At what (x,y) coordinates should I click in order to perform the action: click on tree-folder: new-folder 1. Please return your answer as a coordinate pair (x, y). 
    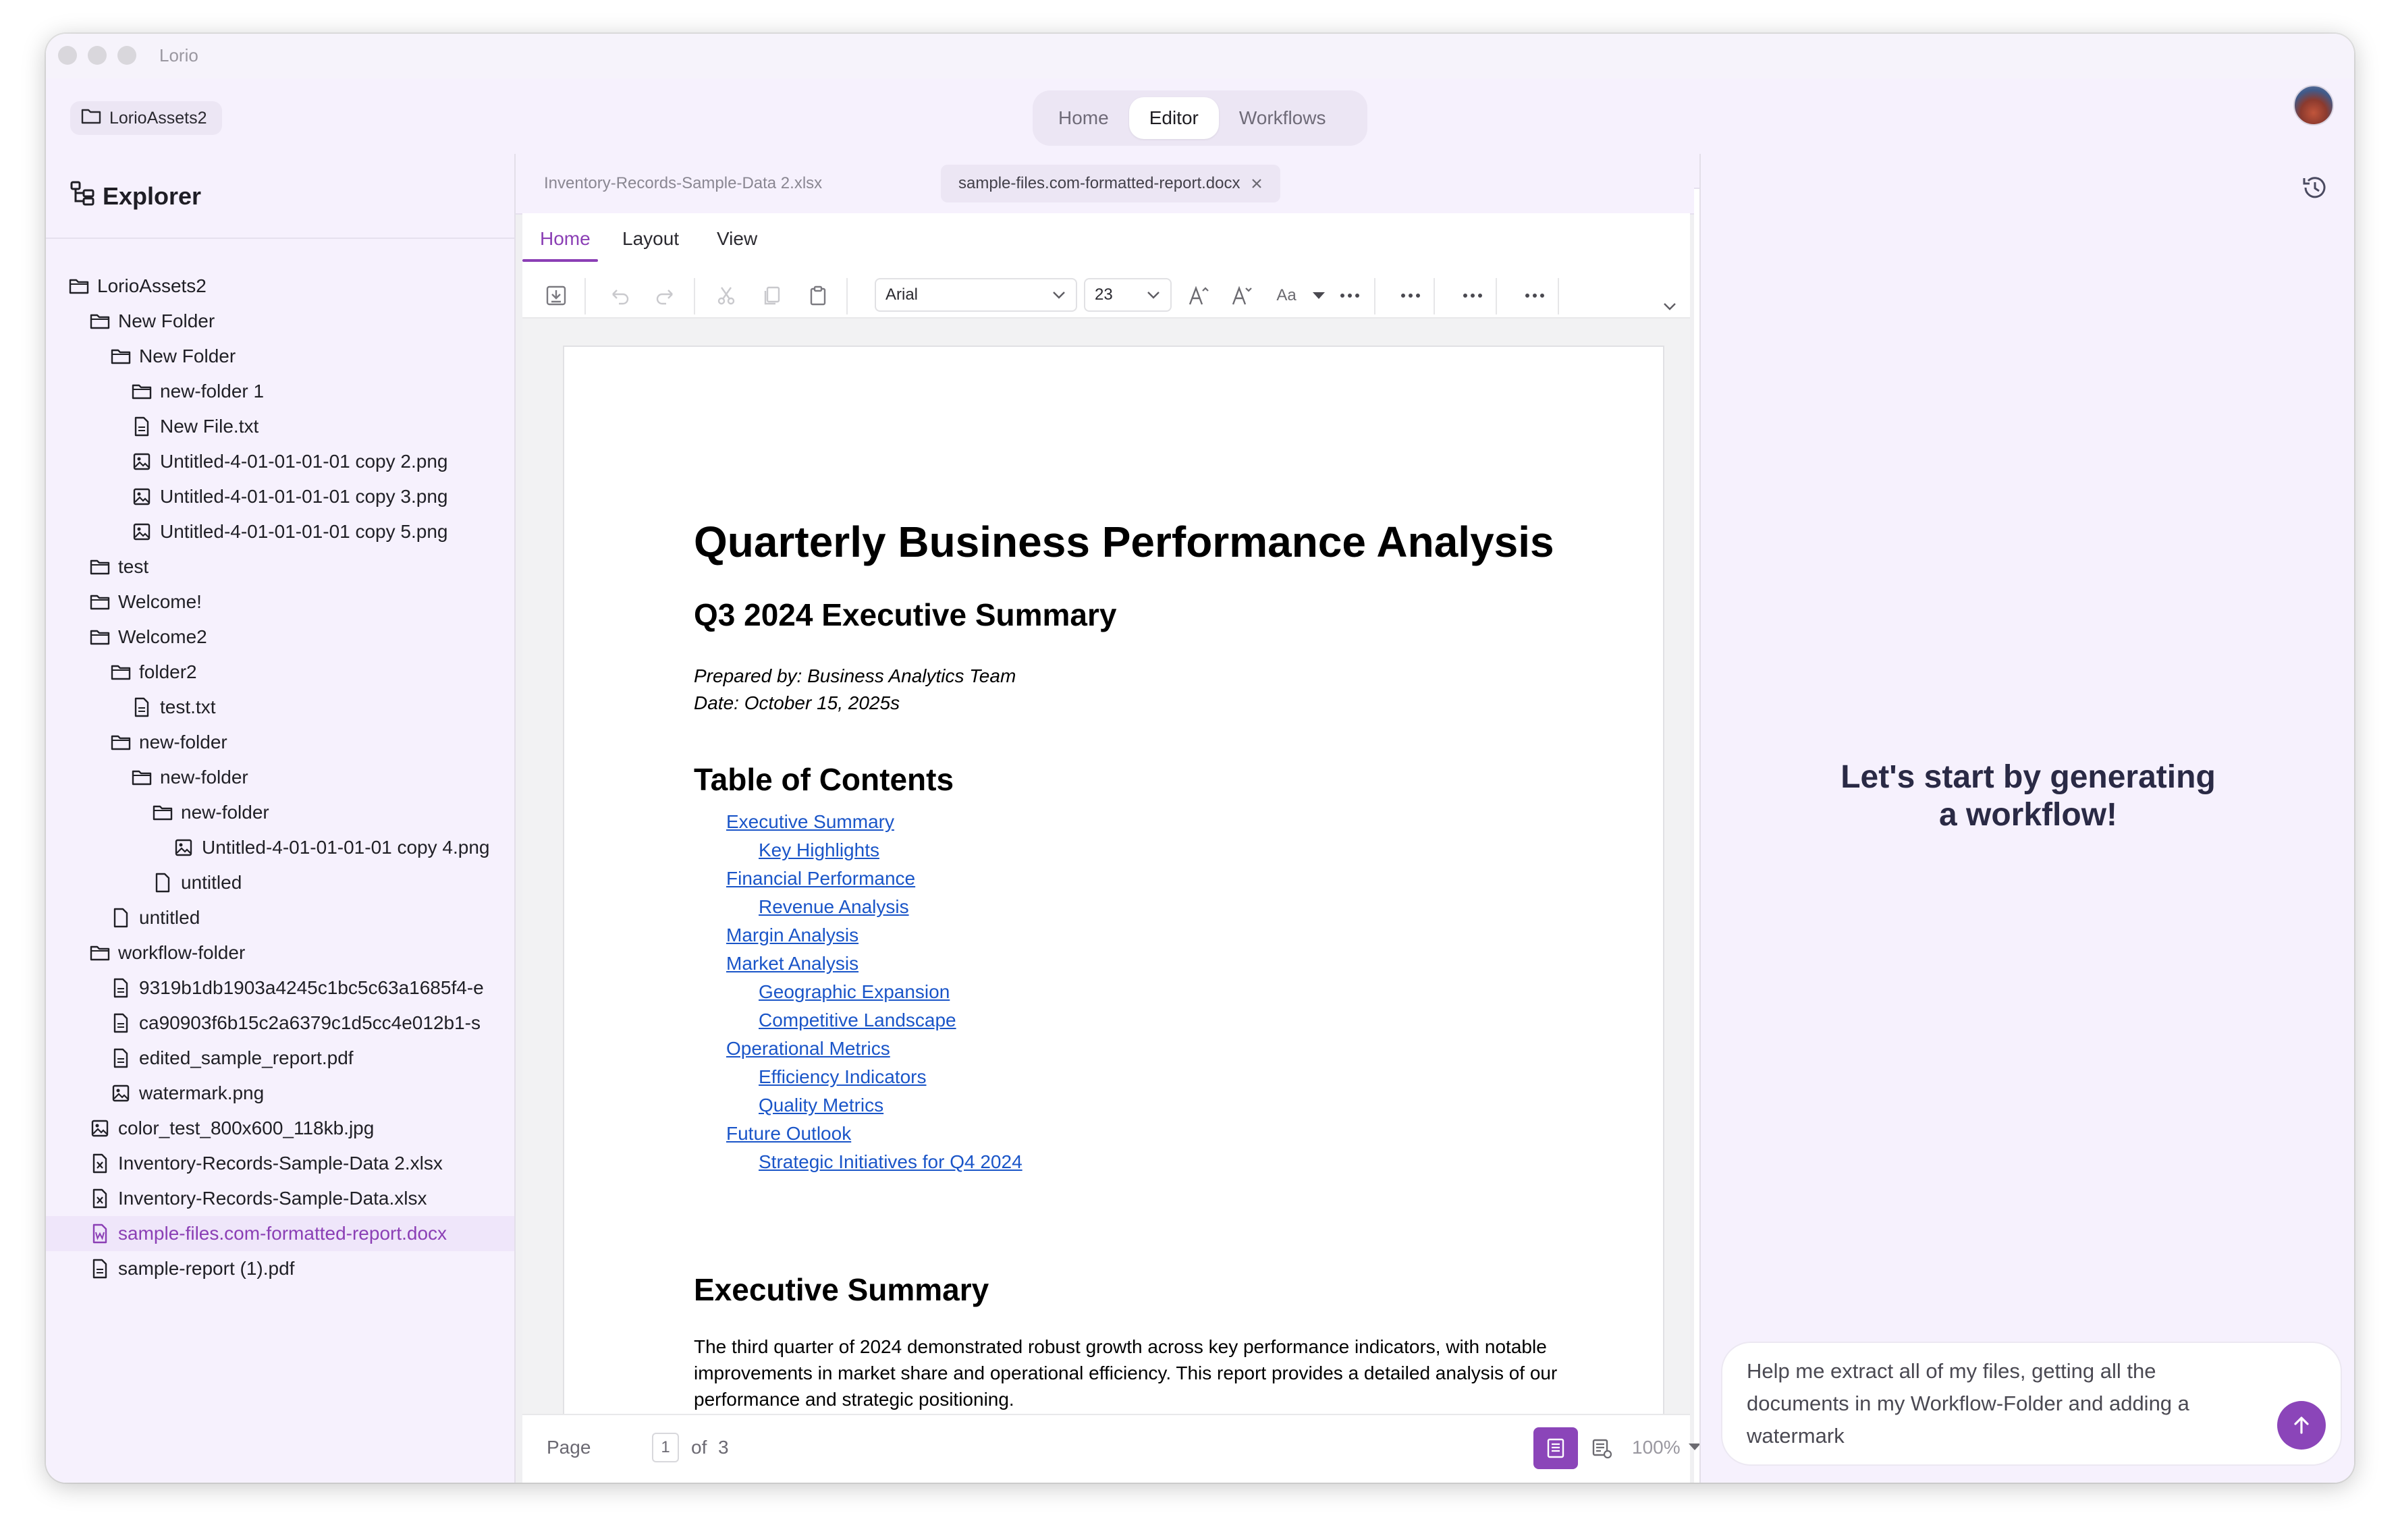
    Looking at the image, I should click on (280, 391).